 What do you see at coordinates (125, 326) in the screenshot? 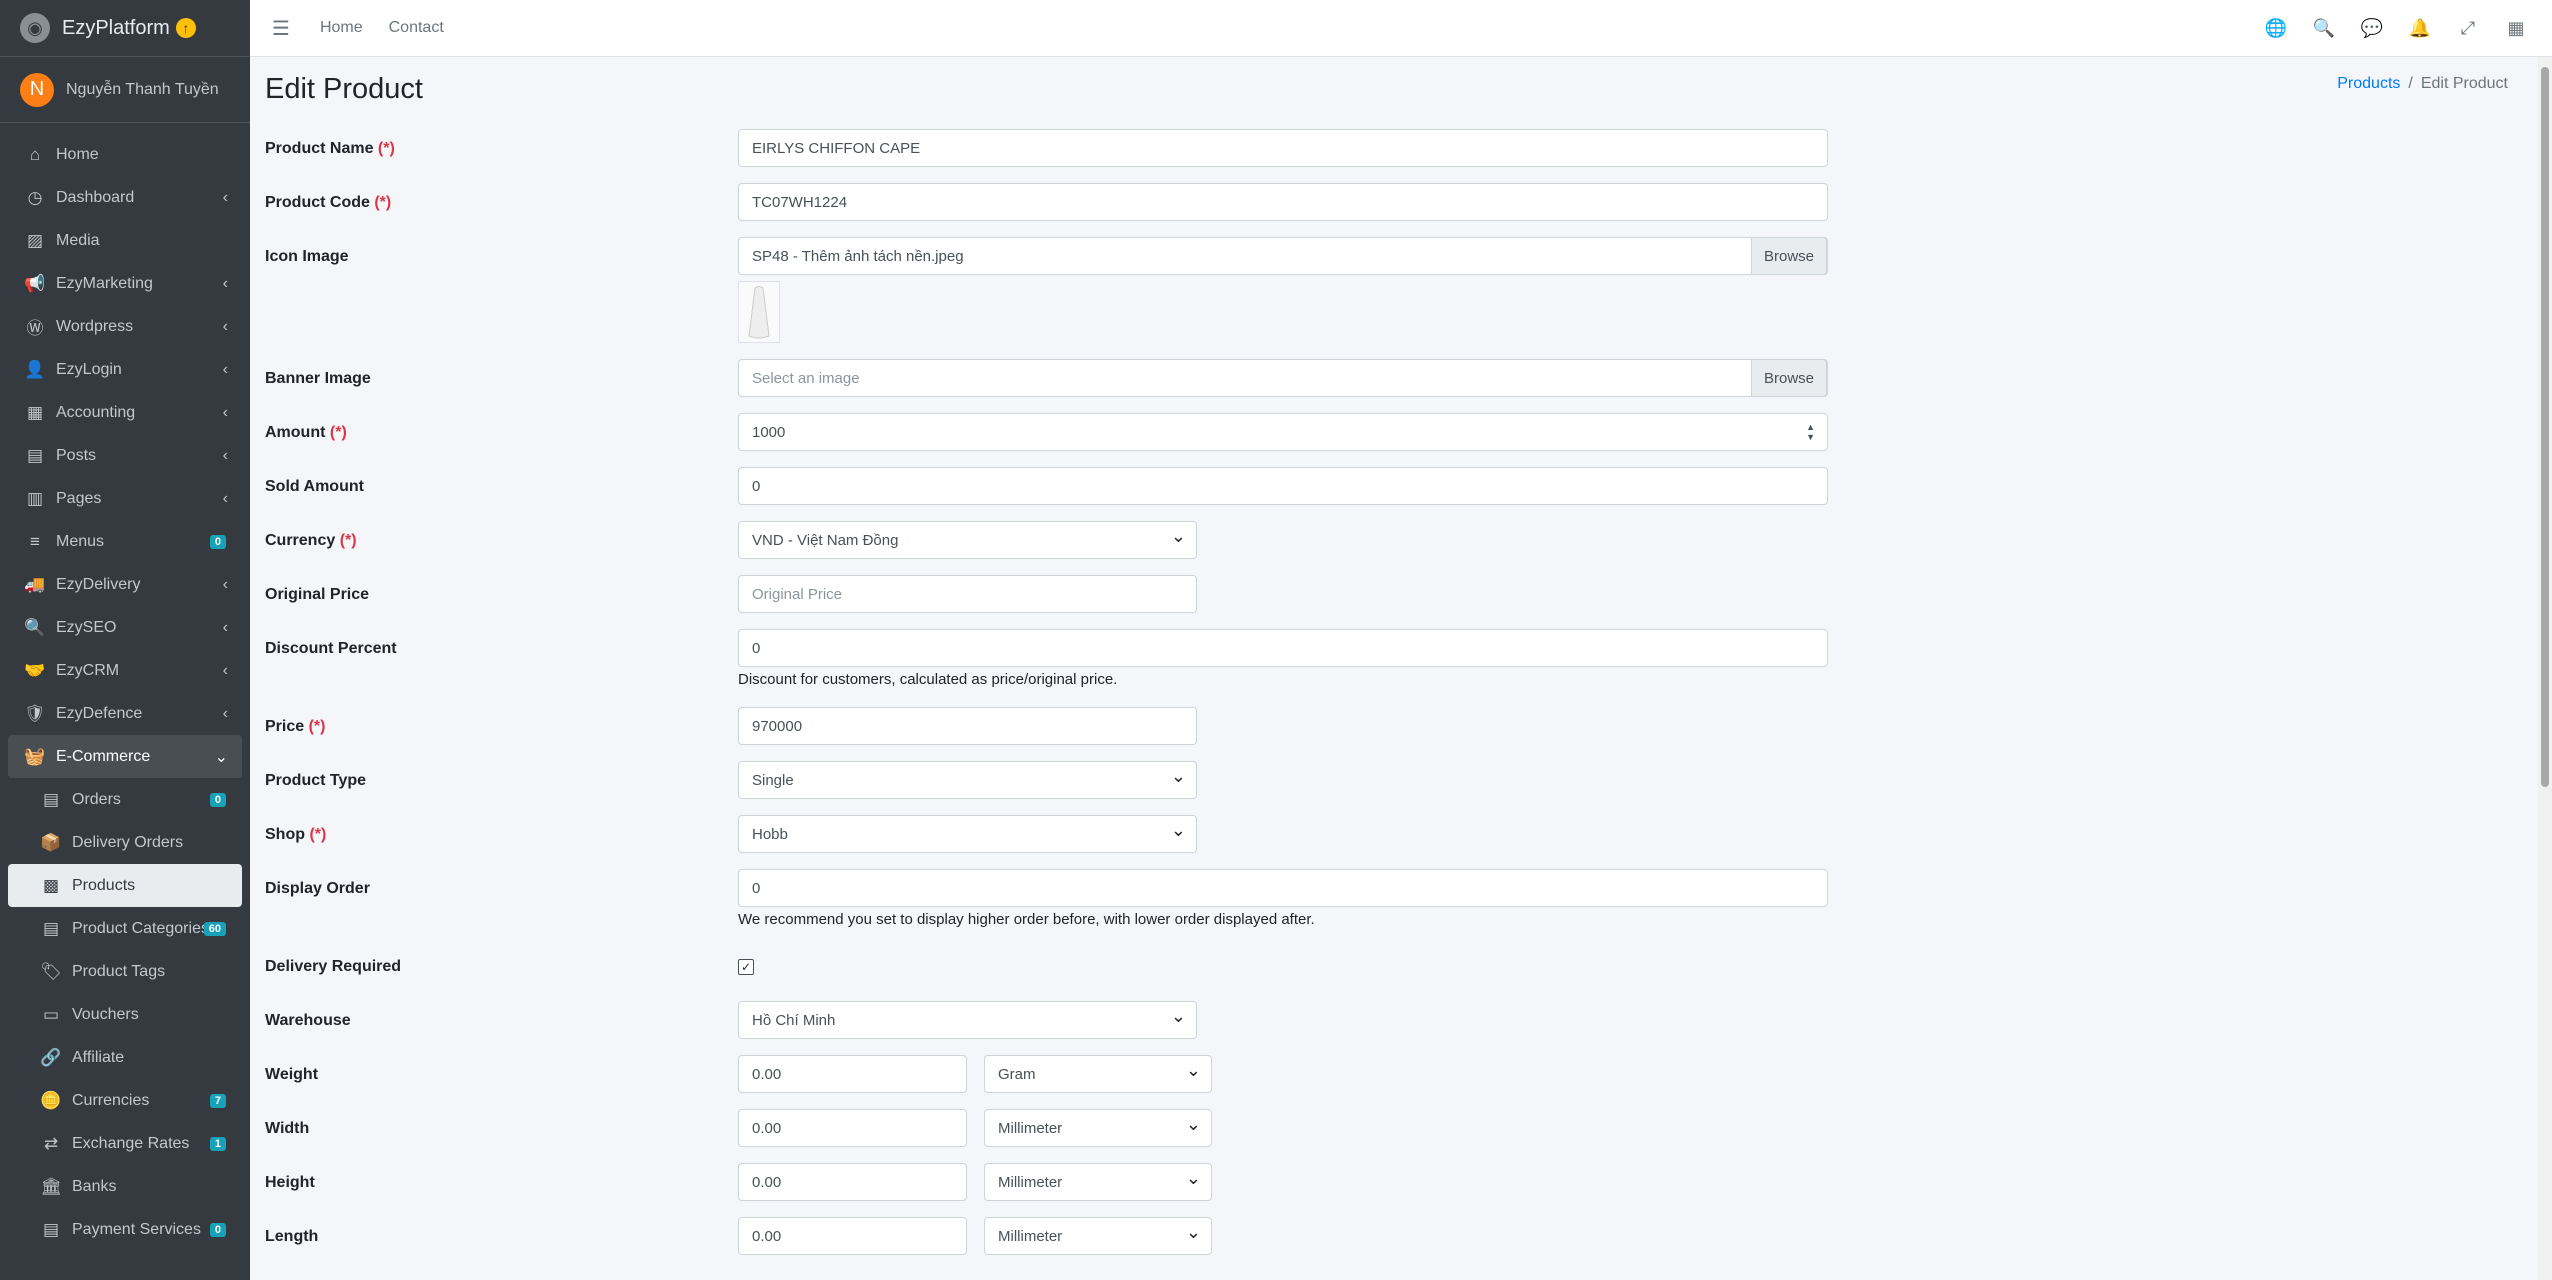
I see `sidebar-item-wordpress: Ⓦ Wordpress ‹` at bounding box center [125, 326].